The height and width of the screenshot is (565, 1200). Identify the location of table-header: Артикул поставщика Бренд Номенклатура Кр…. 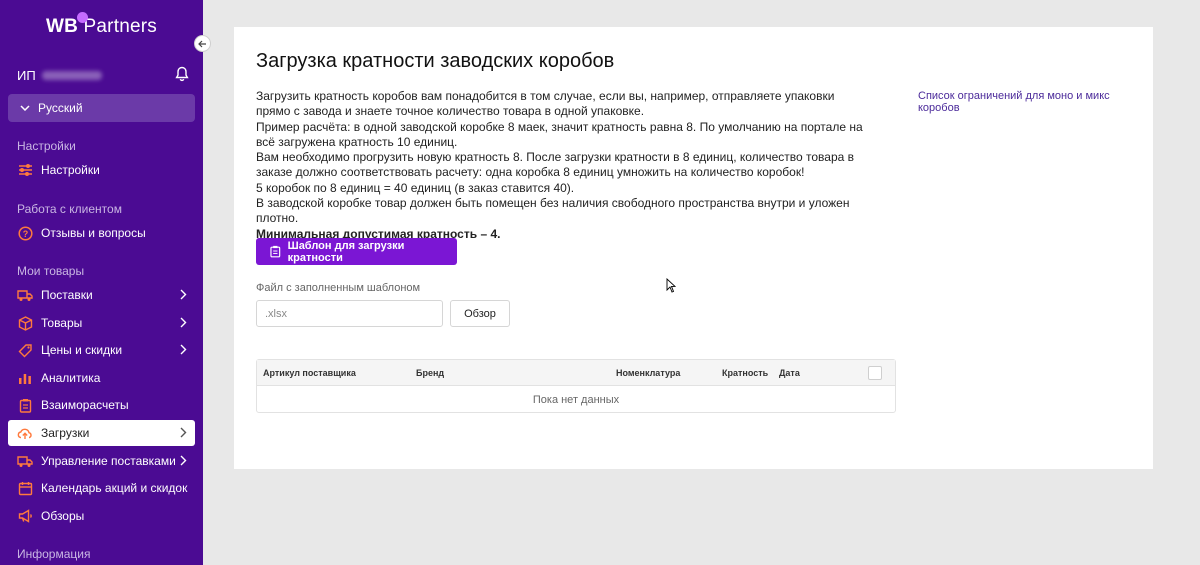
(576, 373).